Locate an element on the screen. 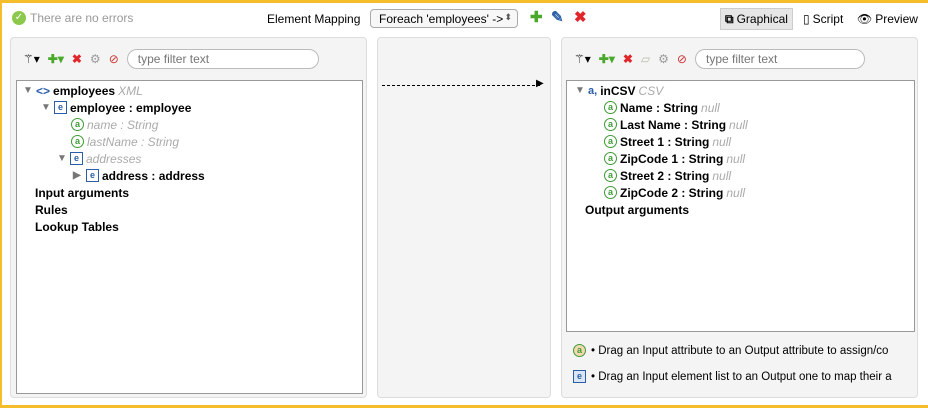 This screenshot has height=408, width=928. label: Output arguments is located at coordinates (637, 209).